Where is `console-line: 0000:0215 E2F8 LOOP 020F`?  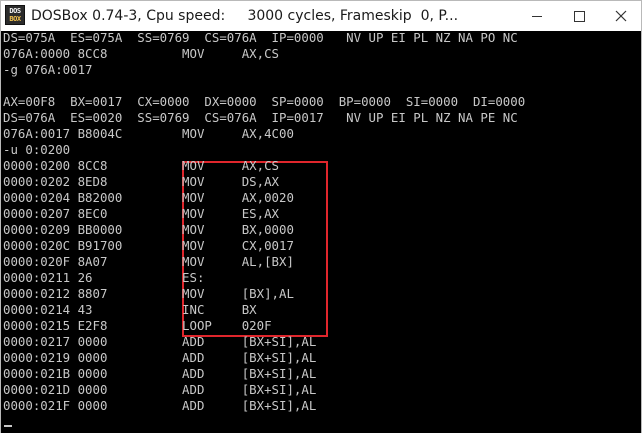
console-line: 0000:0215 E2F8 LOOP 020F is located at coordinates (137, 325).